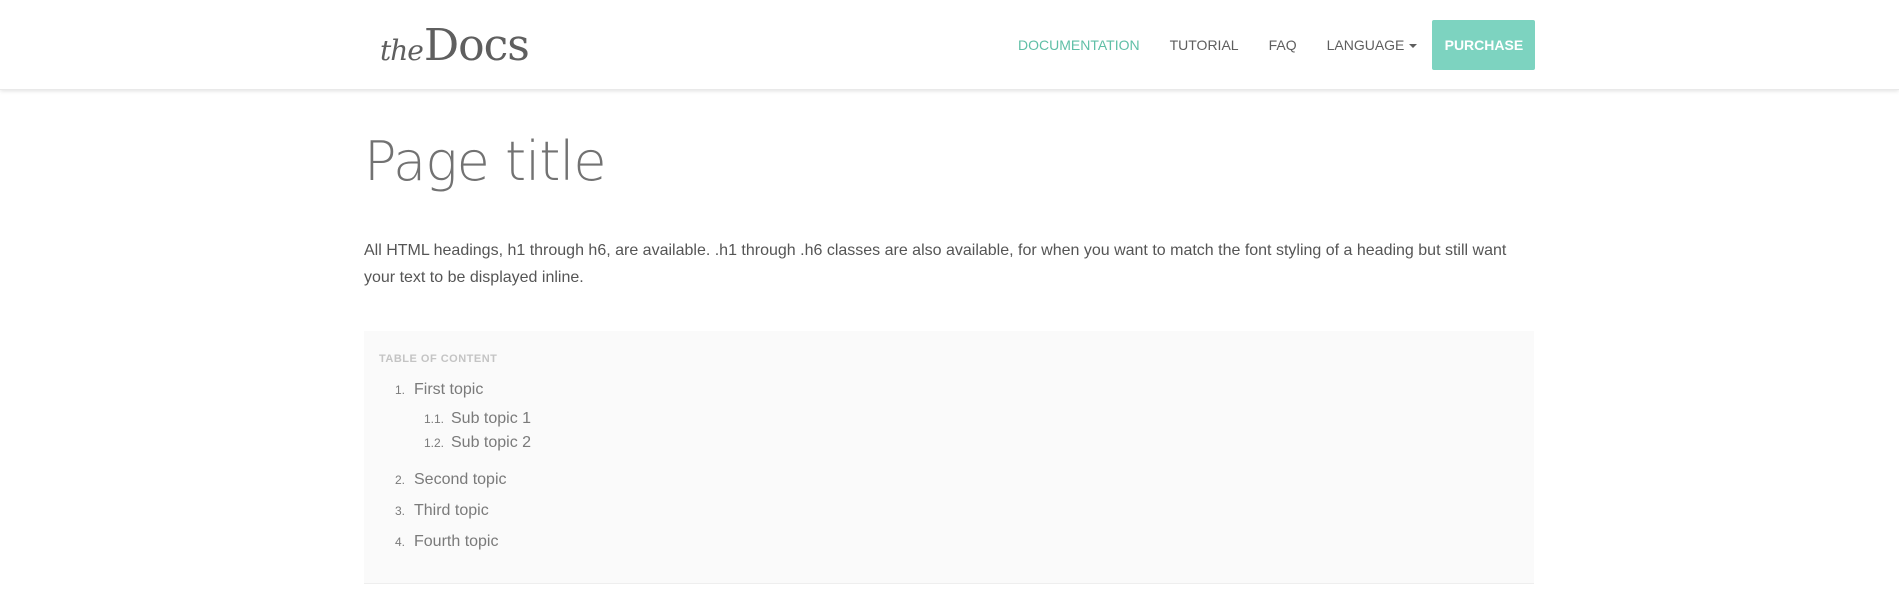  What do you see at coordinates (402, 50) in the screenshot?
I see `brand-the: the` at bounding box center [402, 50].